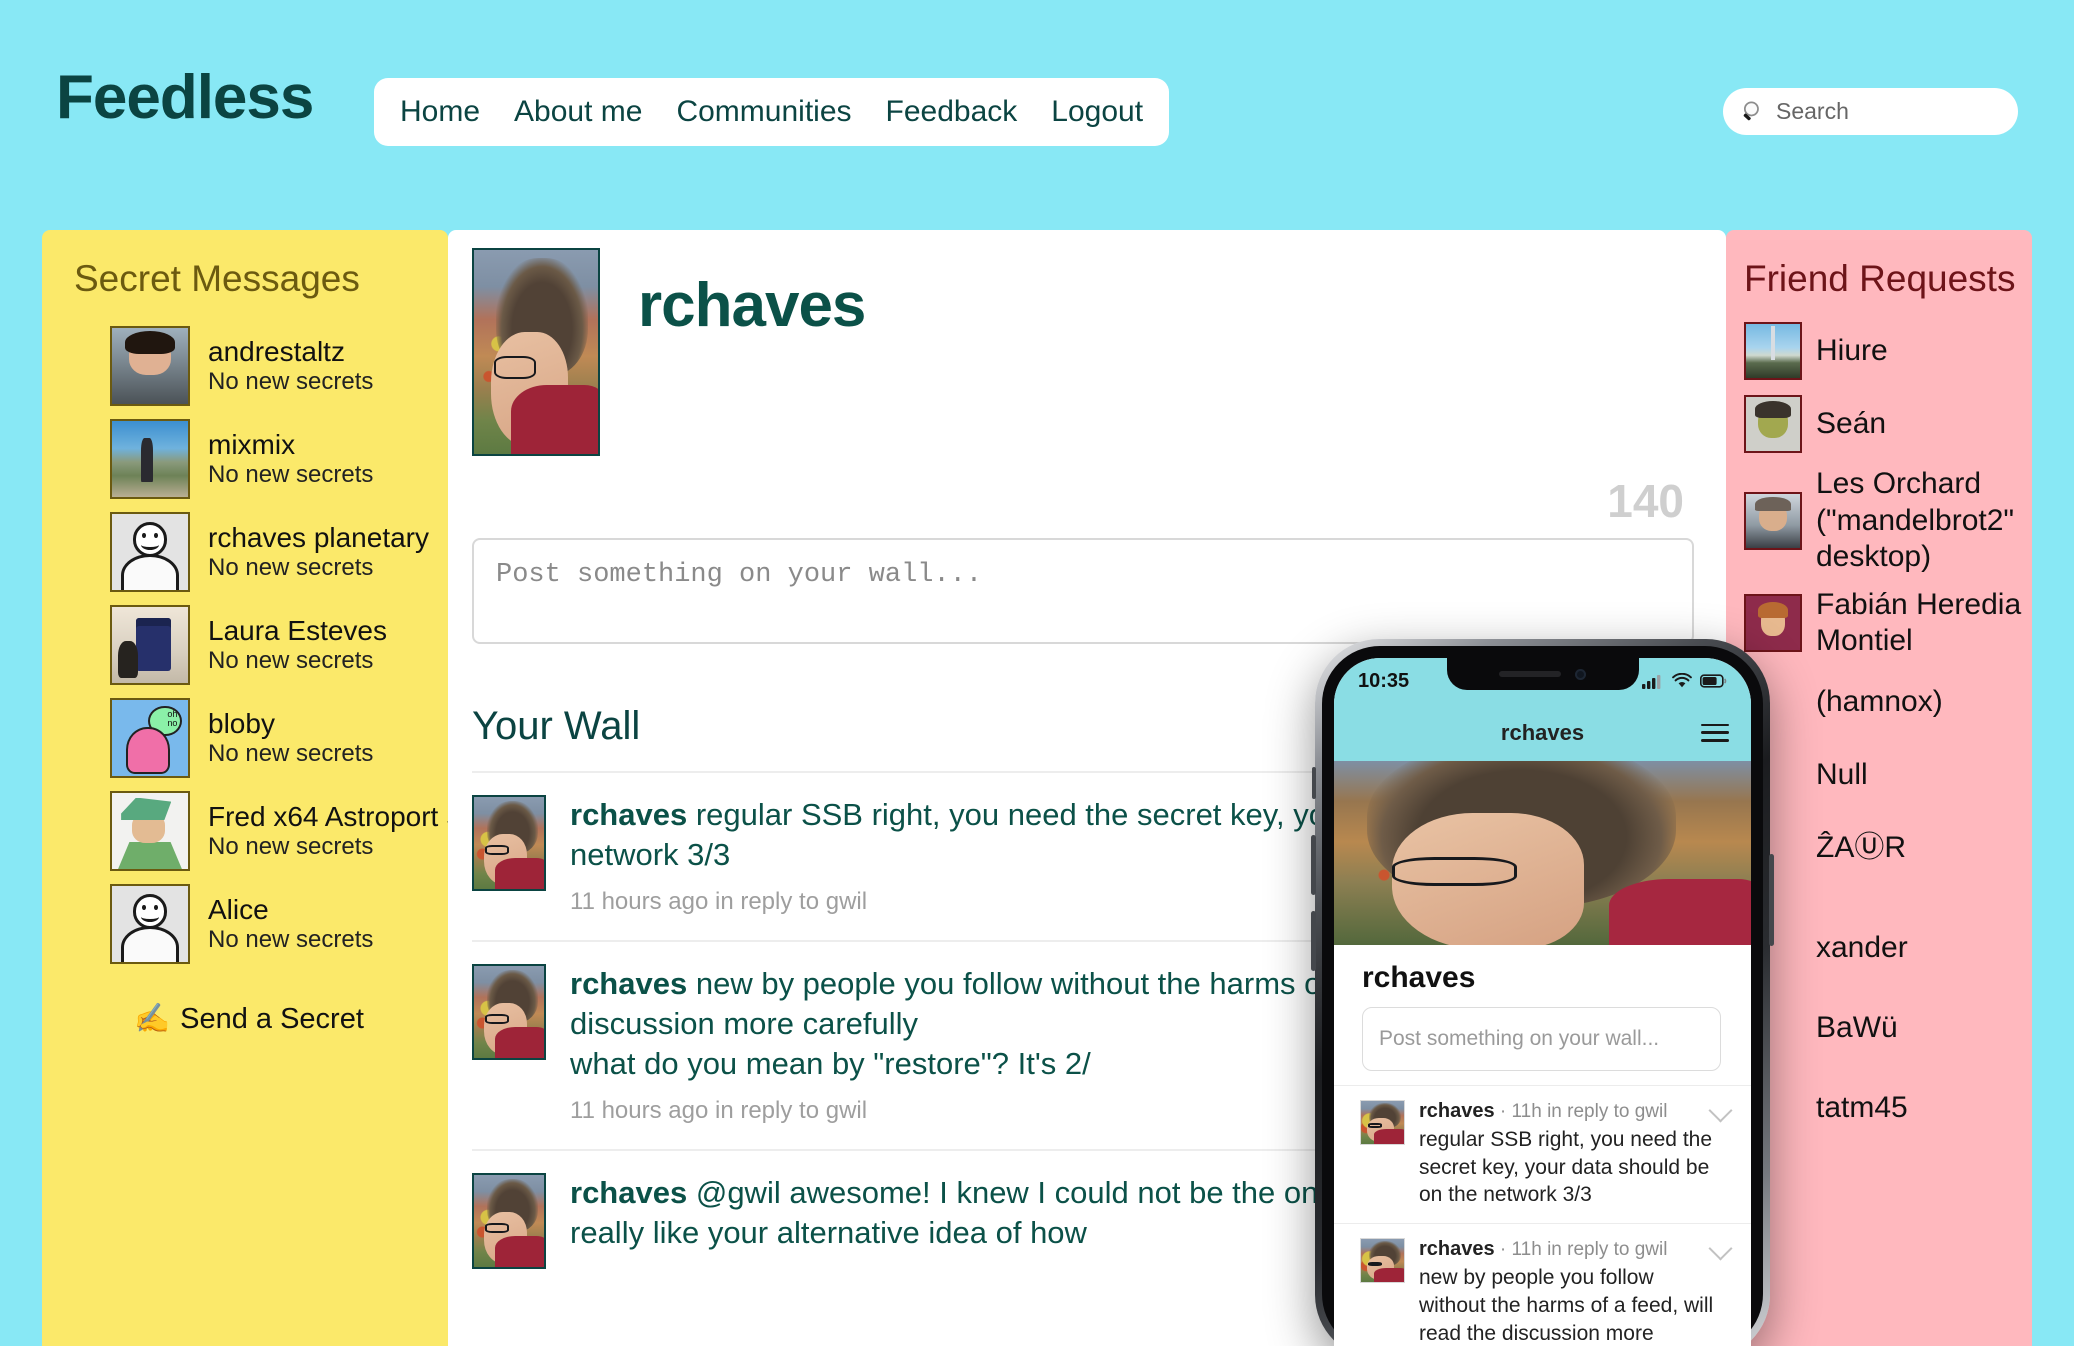 The image size is (2074, 1346). Describe the element at coordinates (1888, 424) in the screenshot. I see `list-item: Seán` at that location.